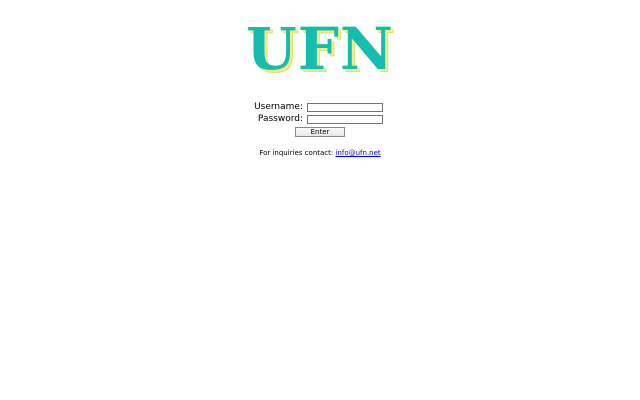  Describe the element at coordinates (345, 119) in the screenshot. I see `password-input` at that location.